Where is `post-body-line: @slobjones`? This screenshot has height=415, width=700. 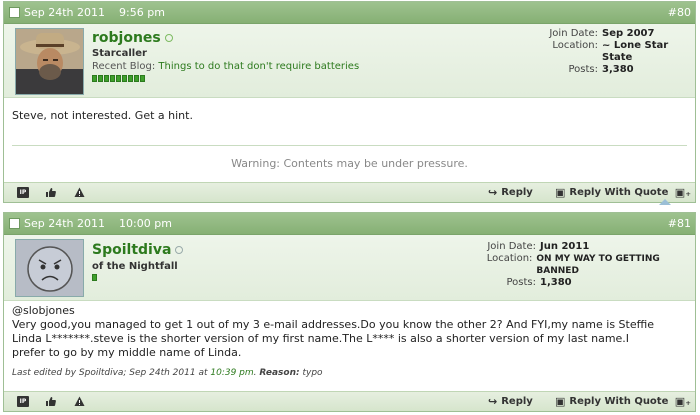 post-body-line: @slobjones is located at coordinates (43, 310).